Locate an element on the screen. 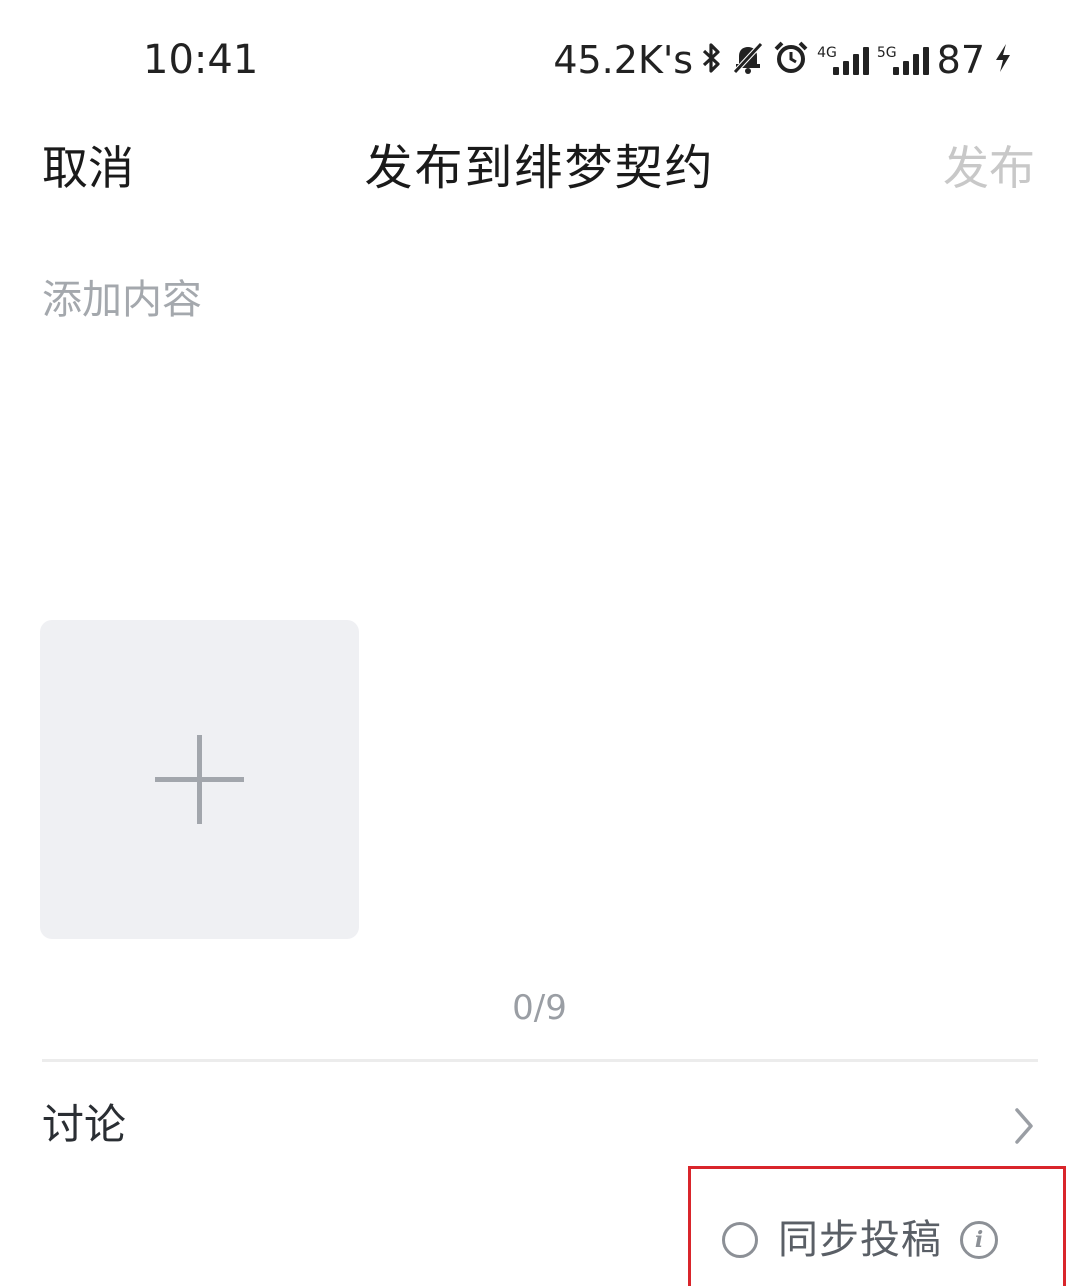 The width and height of the screenshot is (1079, 1286). status-bar: 10:41 45.2K's 4G 5G 87 is located at coordinates (539, 60).